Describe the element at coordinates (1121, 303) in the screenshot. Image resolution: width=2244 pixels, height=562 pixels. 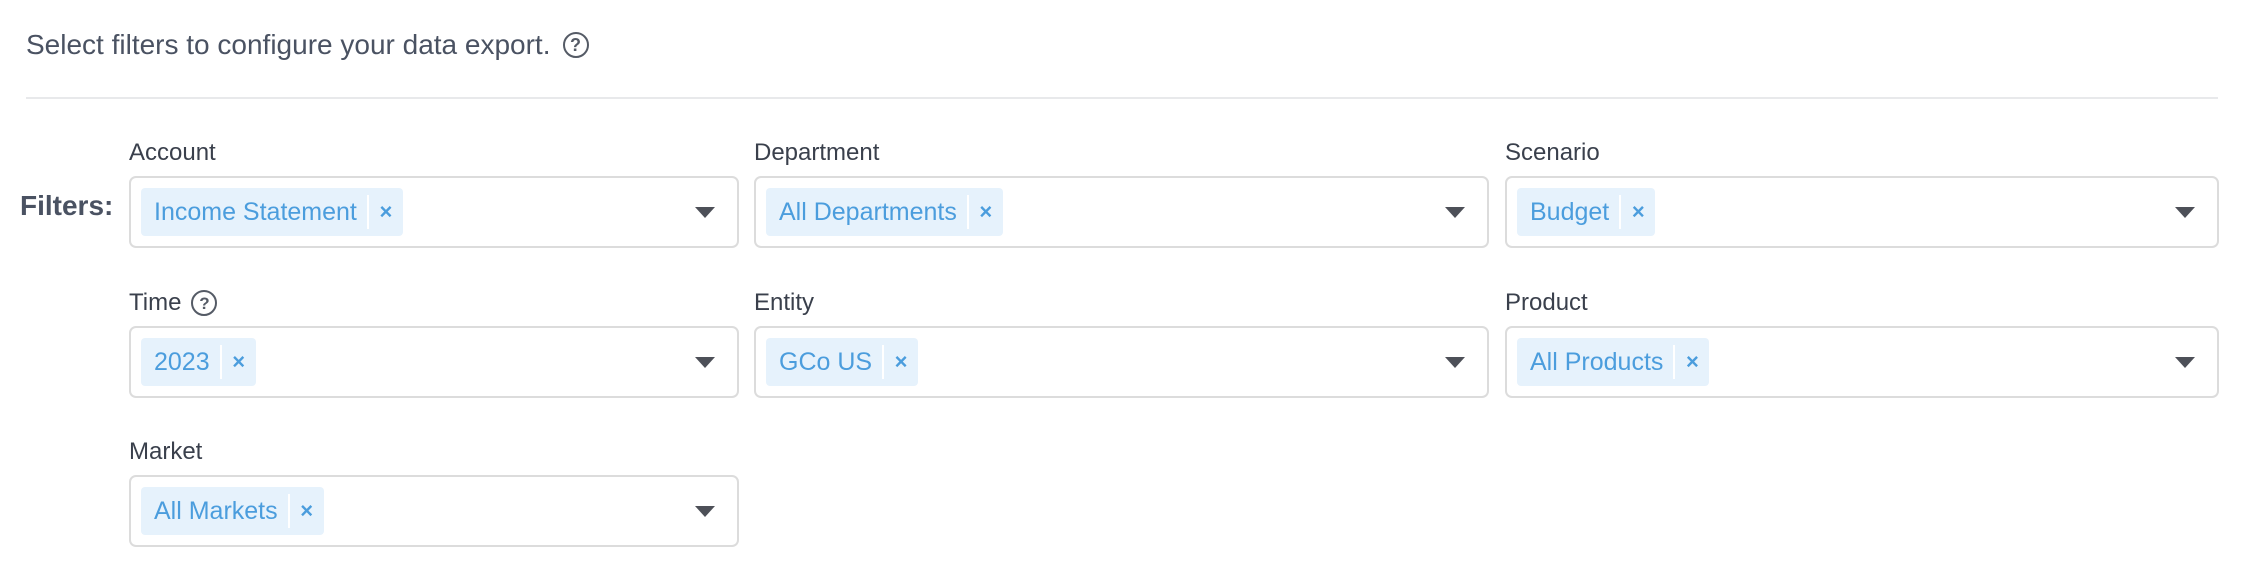
I see `field-label: Entity` at that location.